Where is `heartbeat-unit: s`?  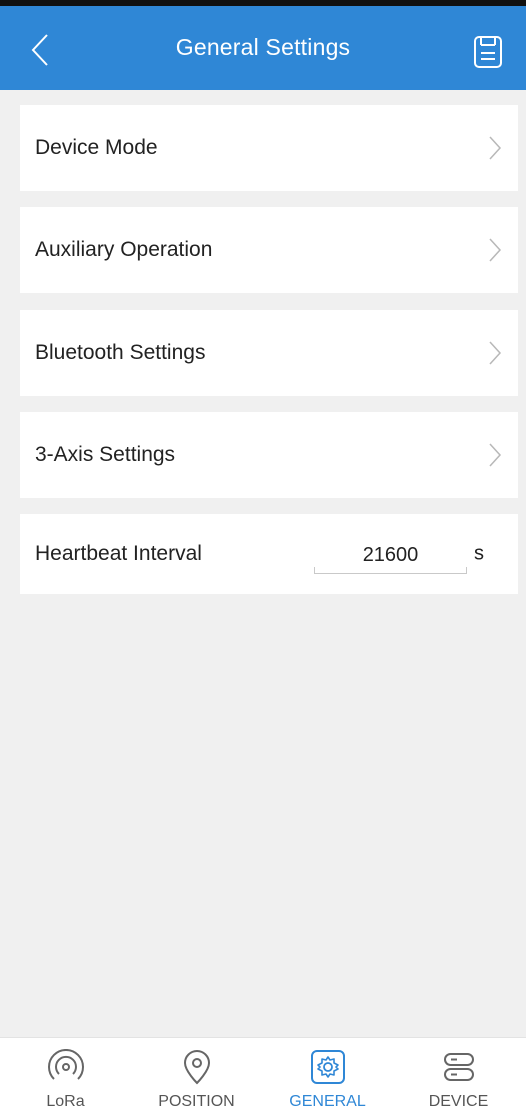
heartbeat-unit: s is located at coordinates (479, 553).